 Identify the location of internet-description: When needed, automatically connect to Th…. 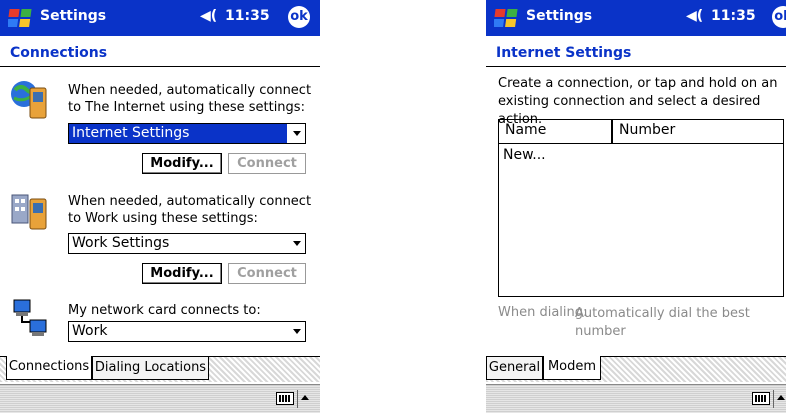
(190, 99).